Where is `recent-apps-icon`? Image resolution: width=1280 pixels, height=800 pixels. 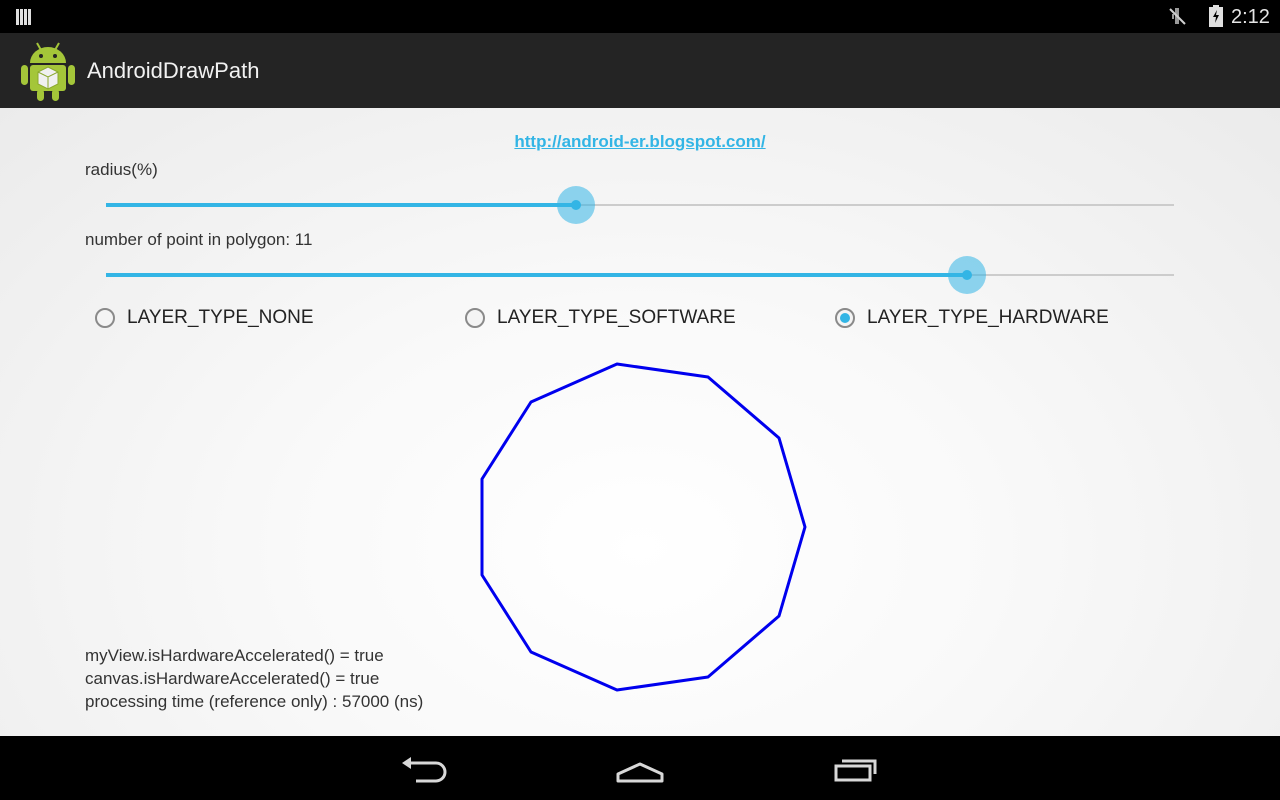 recent-apps-icon is located at coordinates (856, 768).